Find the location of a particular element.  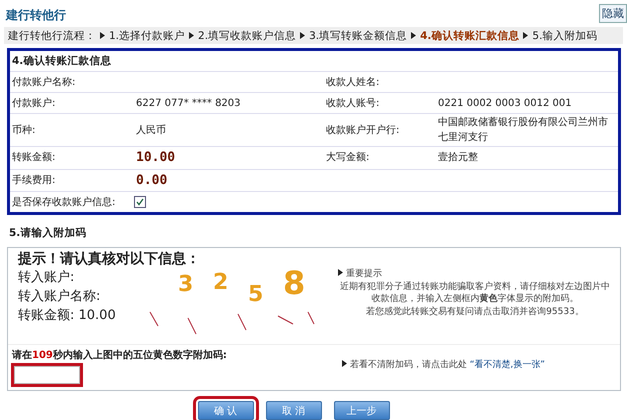

section-title: 5.请输入附加码 is located at coordinates (48, 233).